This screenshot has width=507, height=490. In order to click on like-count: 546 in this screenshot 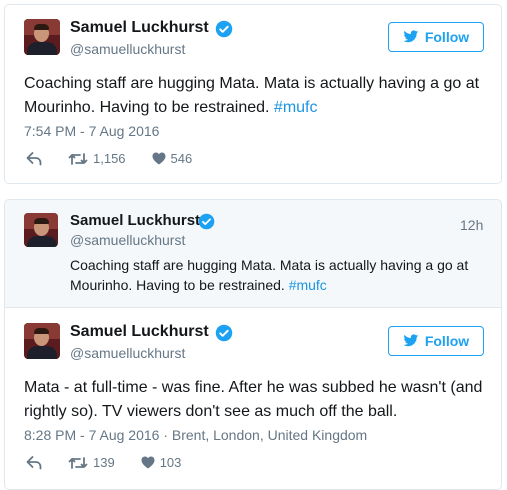, I will do `click(181, 158)`.